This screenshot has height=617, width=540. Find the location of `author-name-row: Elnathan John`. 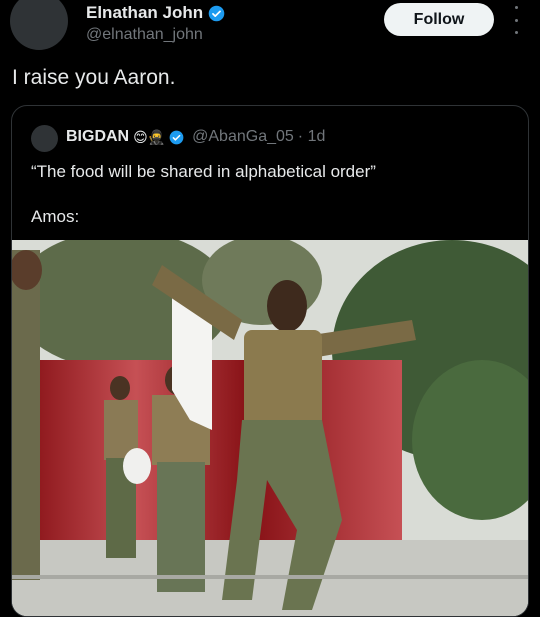

author-name-row: Elnathan John is located at coordinates (155, 13).